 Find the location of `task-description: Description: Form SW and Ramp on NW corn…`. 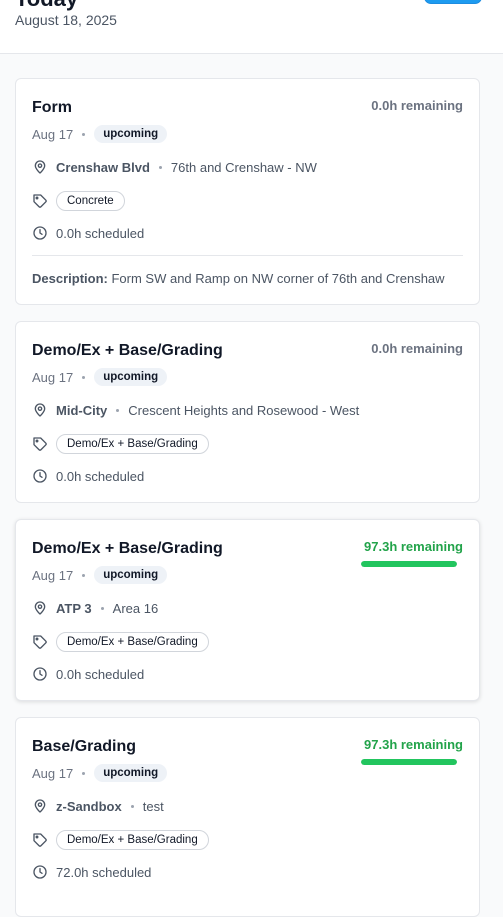

task-description: Description: Form SW and Ramp on NW corn… is located at coordinates (238, 278).